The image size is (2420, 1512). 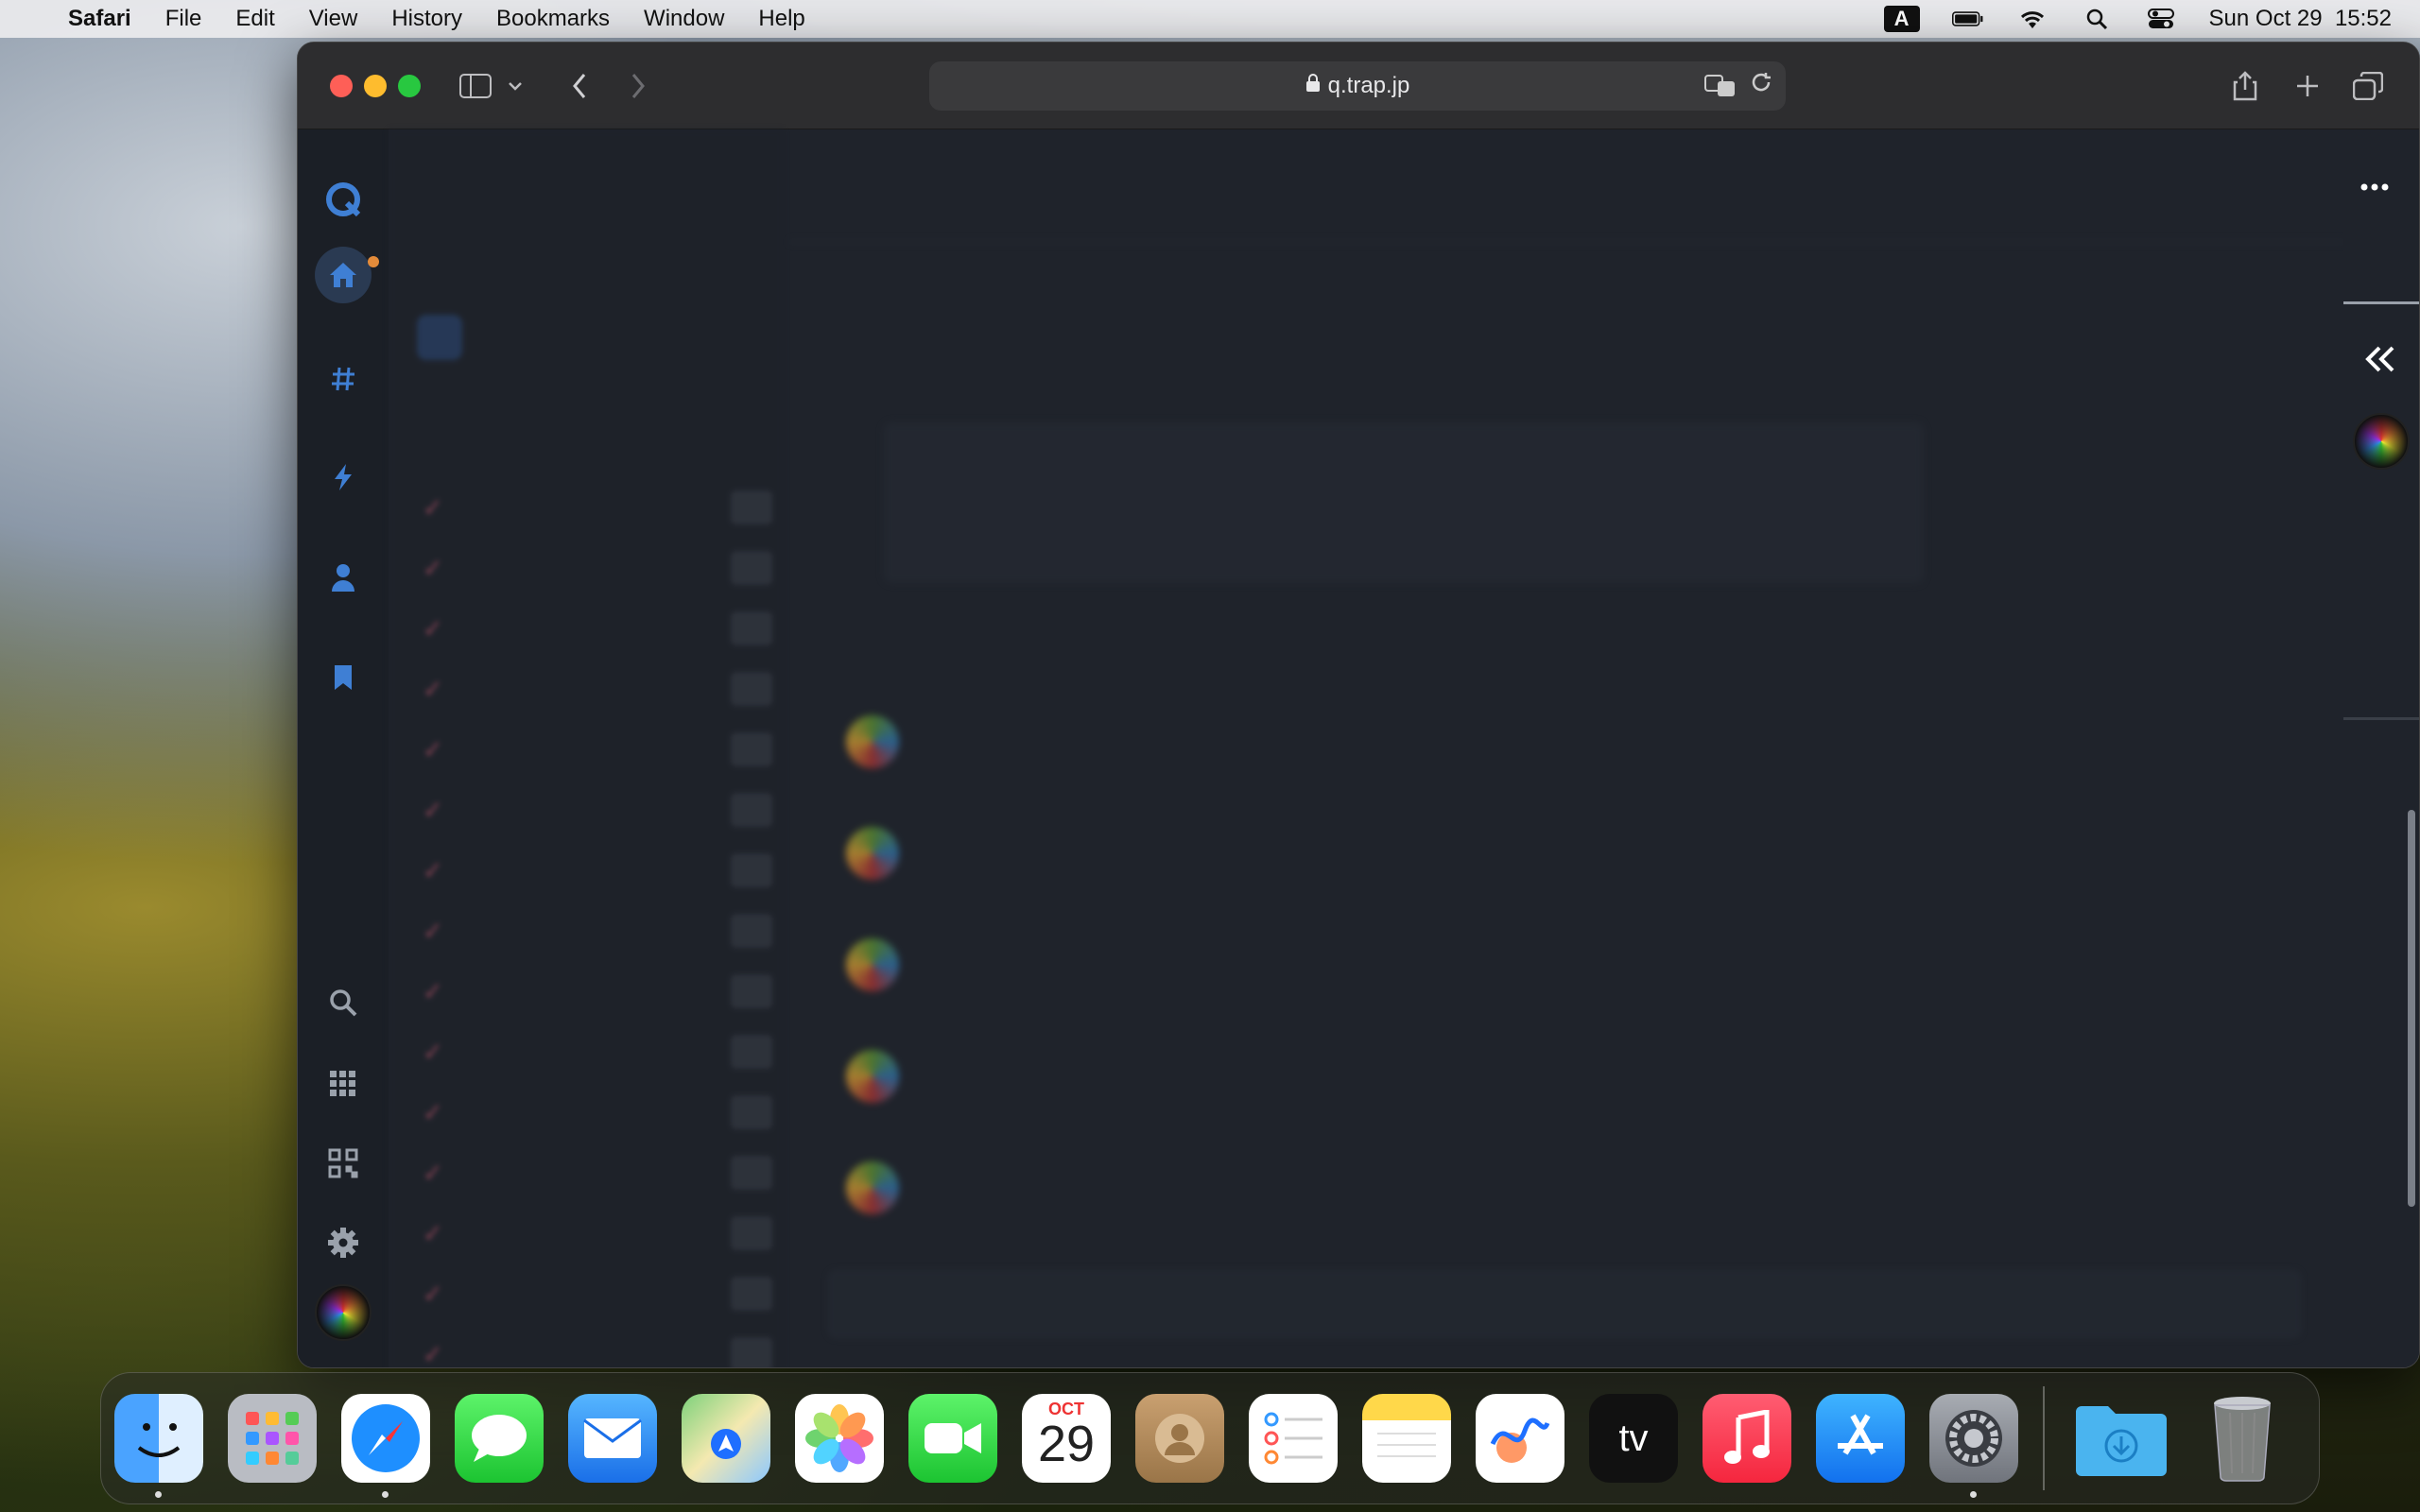 What do you see at coordinates (1761, 85) in the screenshot?
I see `reload-icon` at bounding box center [1761, 85].